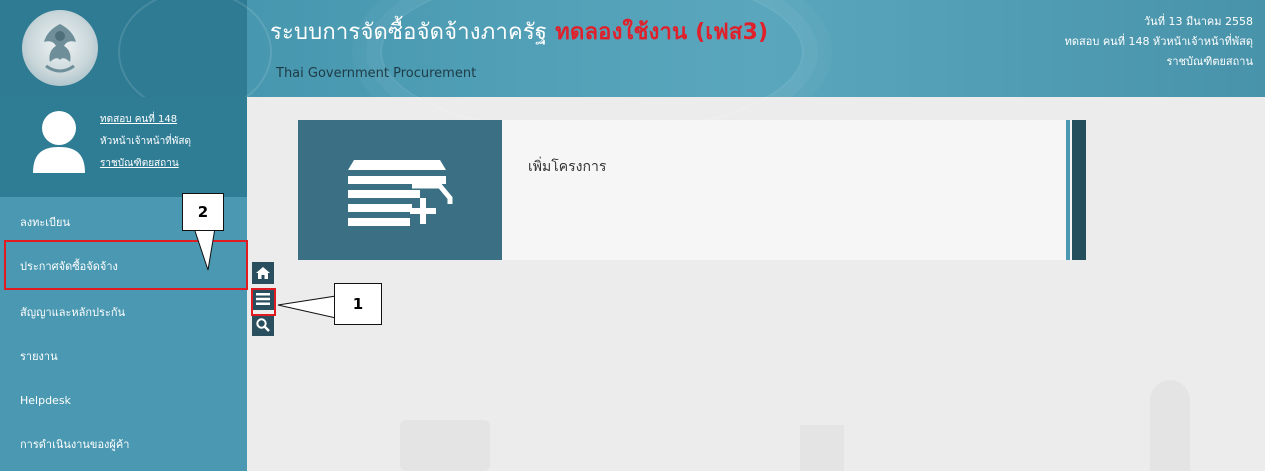 This screenshot has width=1265, height=471. Describe the element at coordinates (264, 270) in the screenshot. I see `callout-pointers` at that location.